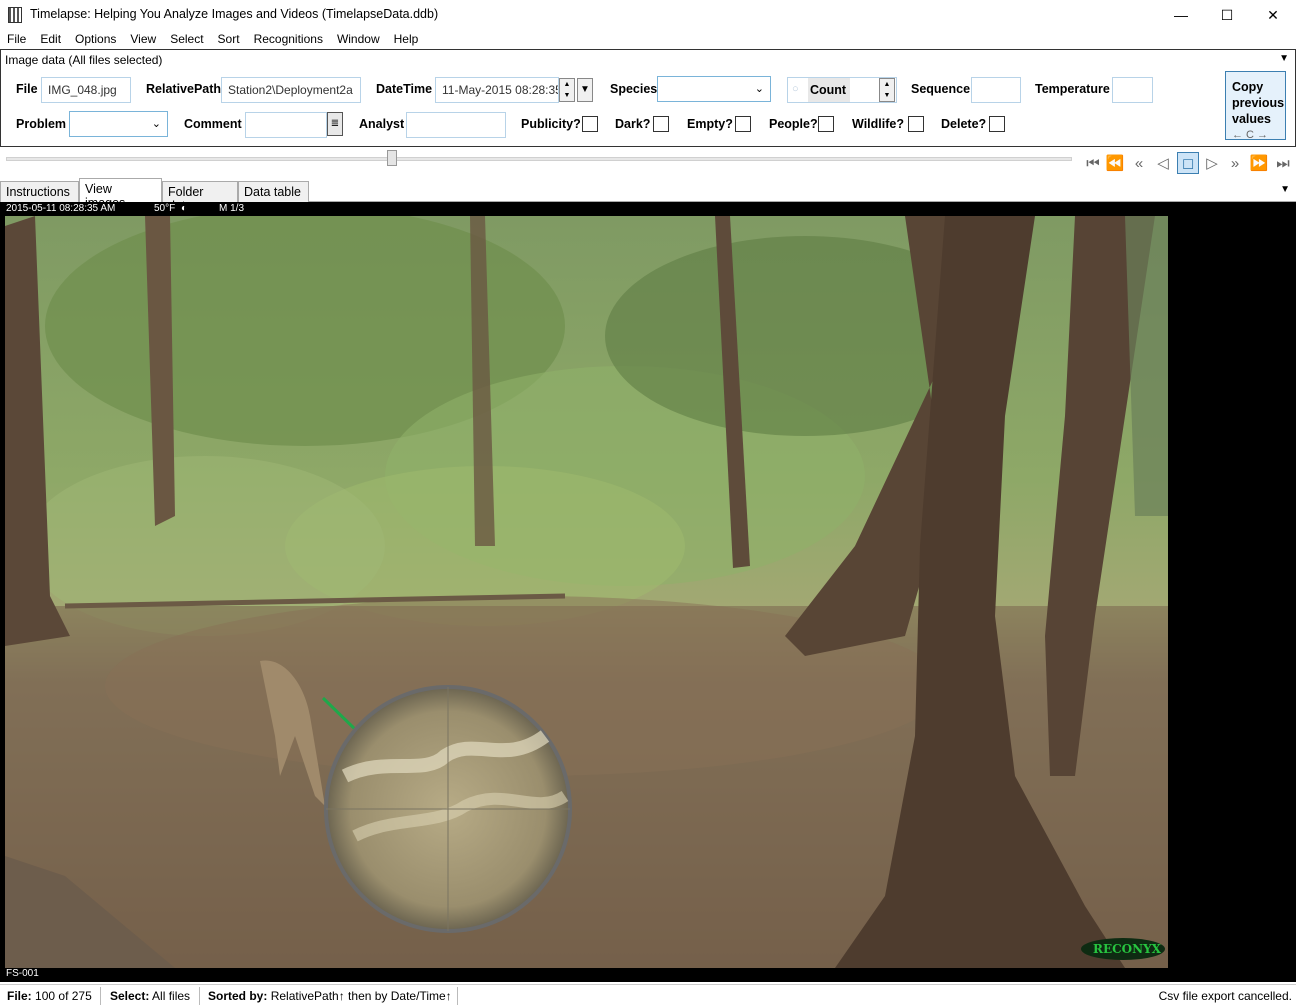  I want to click on app-icon, so click(15, 15).